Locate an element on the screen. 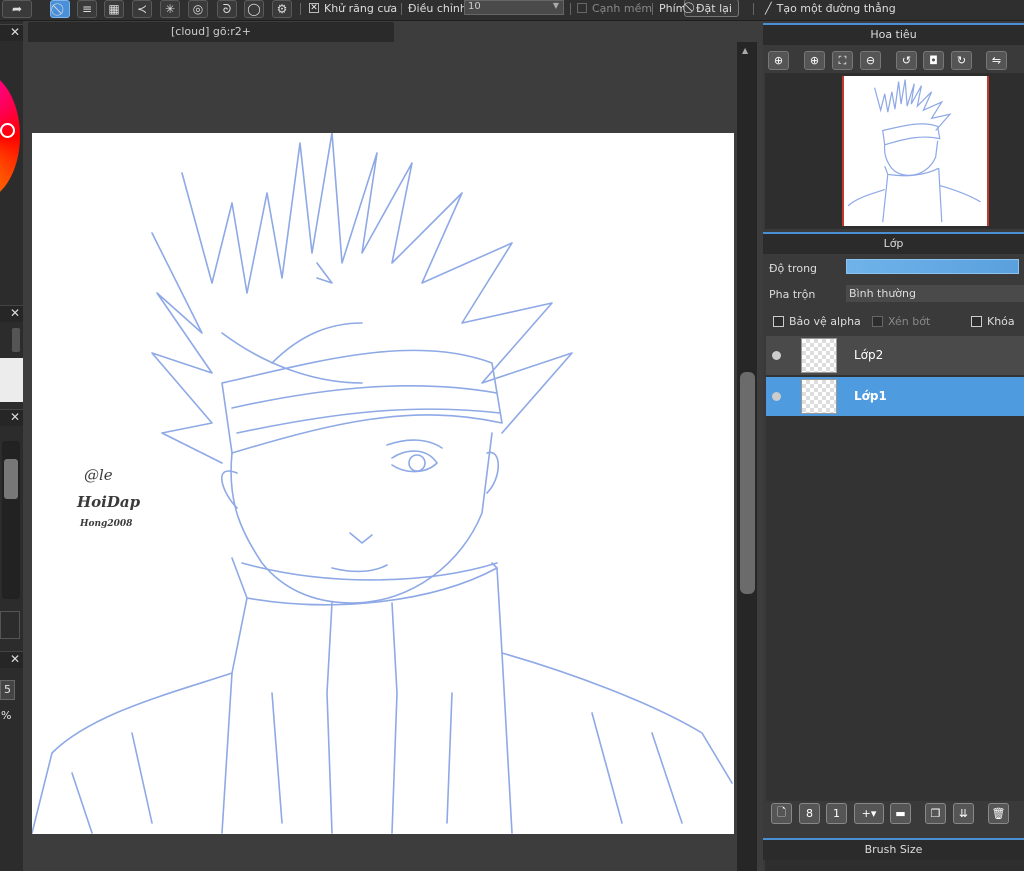  vertical-slider is located at coordinates (11, 520).